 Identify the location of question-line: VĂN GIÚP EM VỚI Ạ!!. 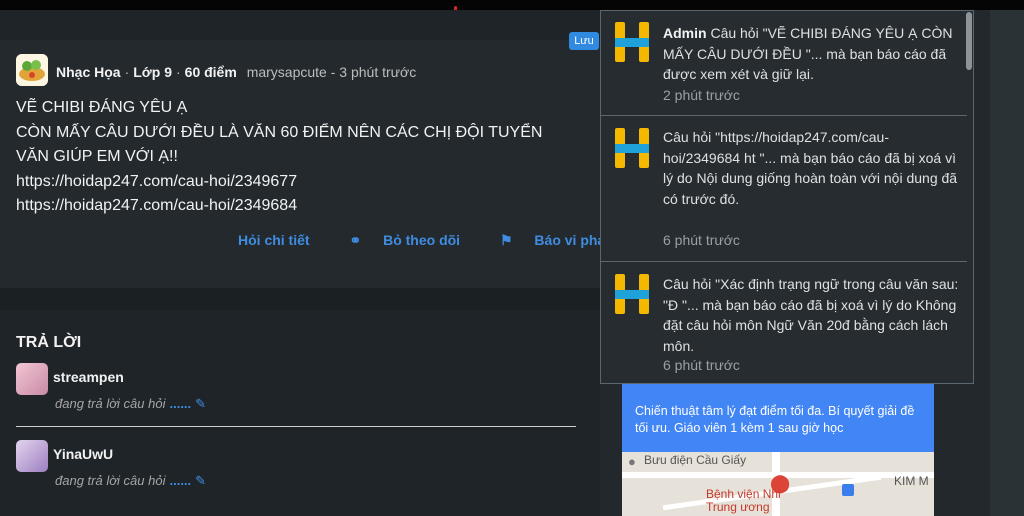
(97, 156).